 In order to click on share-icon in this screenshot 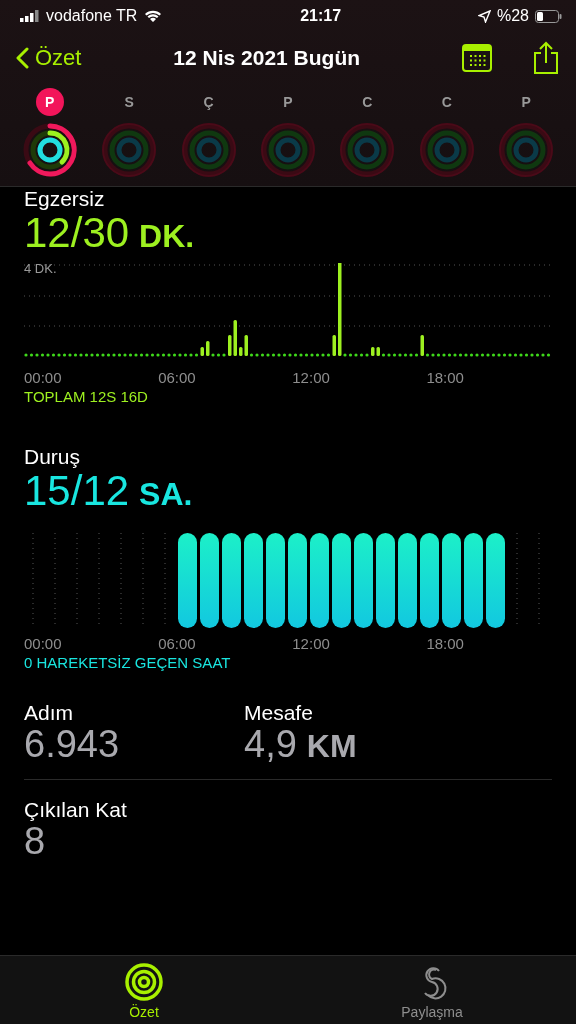, I will do `click(546, 58)`.